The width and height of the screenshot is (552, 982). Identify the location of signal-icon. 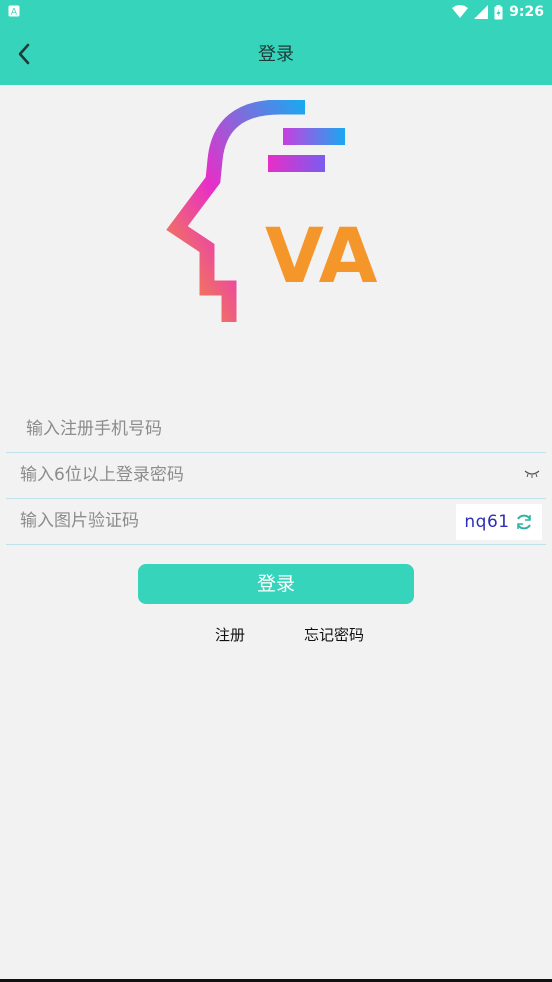
(481, 12).